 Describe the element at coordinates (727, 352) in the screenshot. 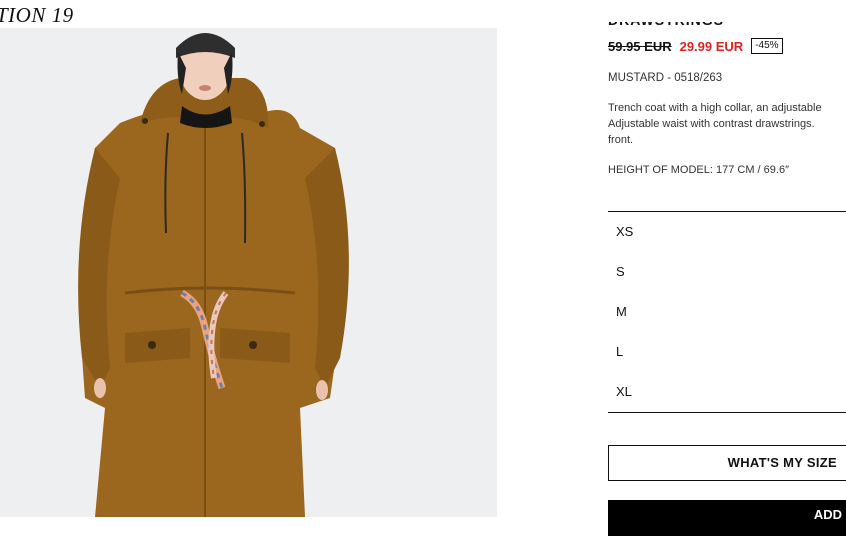

I see `size-option-l: L` at that location.